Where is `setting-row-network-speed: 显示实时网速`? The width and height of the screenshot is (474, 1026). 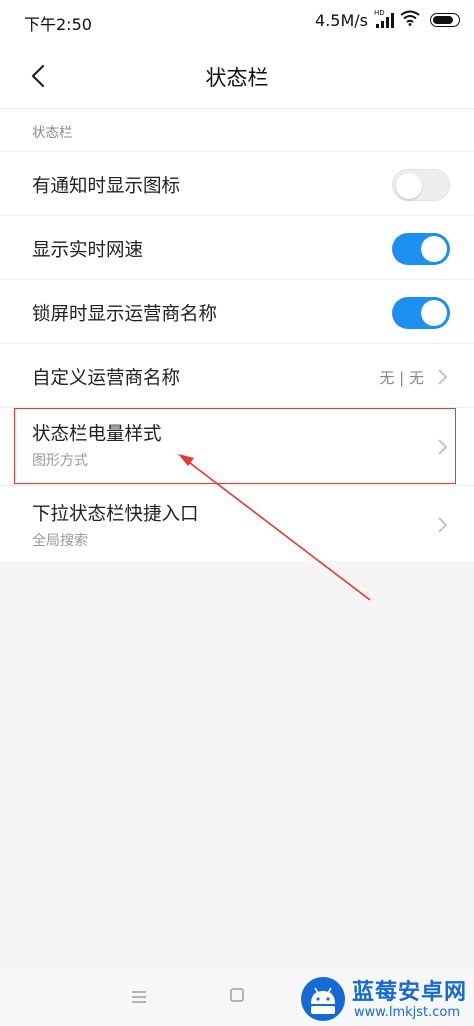
setting-row-network-speed: 显示实时网速 is located at coordinates (237, 247).